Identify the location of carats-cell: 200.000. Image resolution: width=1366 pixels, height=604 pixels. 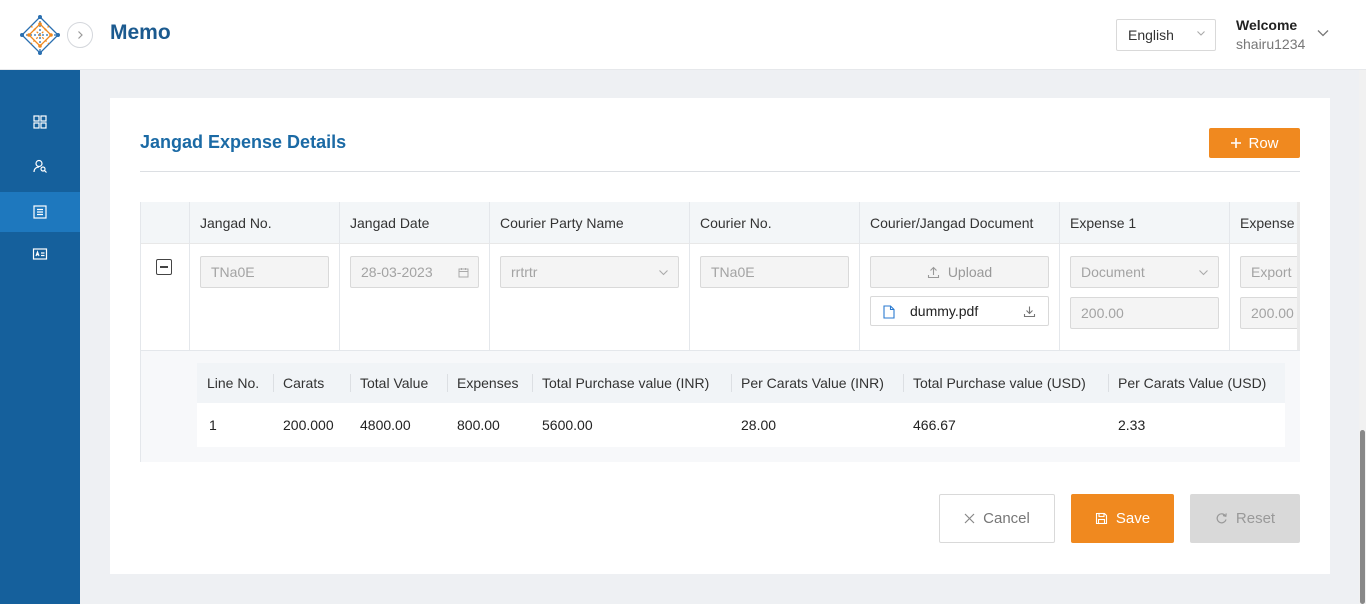
(308, 425).